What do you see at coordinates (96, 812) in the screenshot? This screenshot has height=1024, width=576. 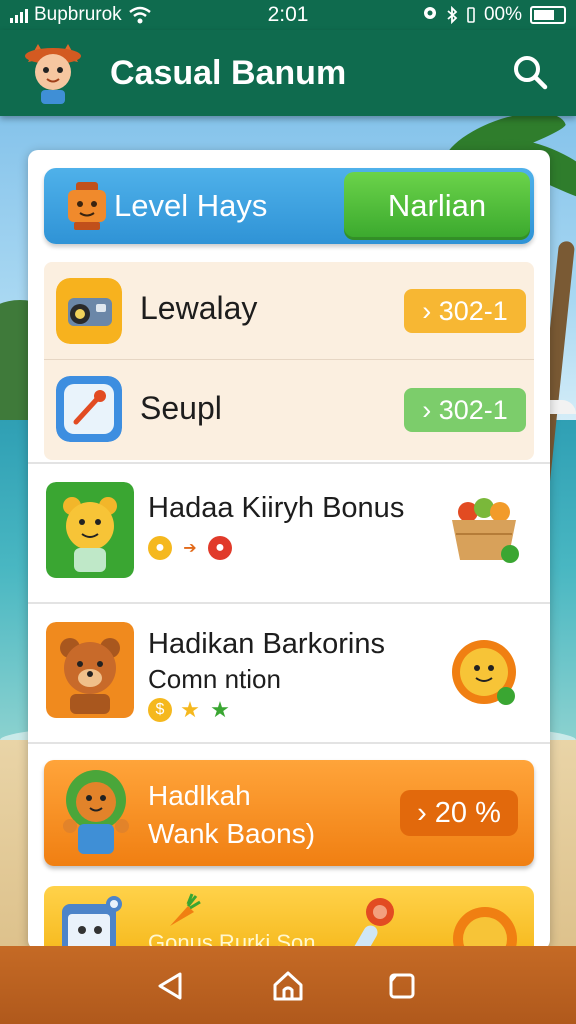 I see `lion-mascot-icon` at bounding box center [96, 812].